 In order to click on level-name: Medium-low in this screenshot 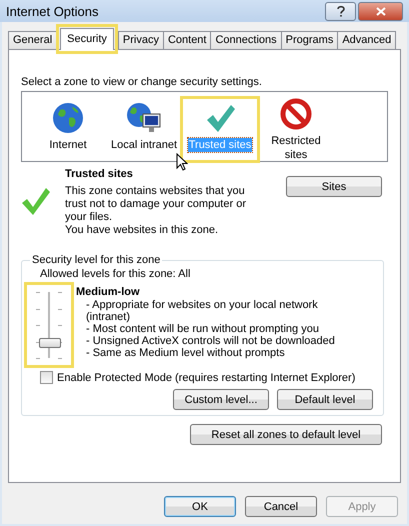, I will do `click(108, 292)`.